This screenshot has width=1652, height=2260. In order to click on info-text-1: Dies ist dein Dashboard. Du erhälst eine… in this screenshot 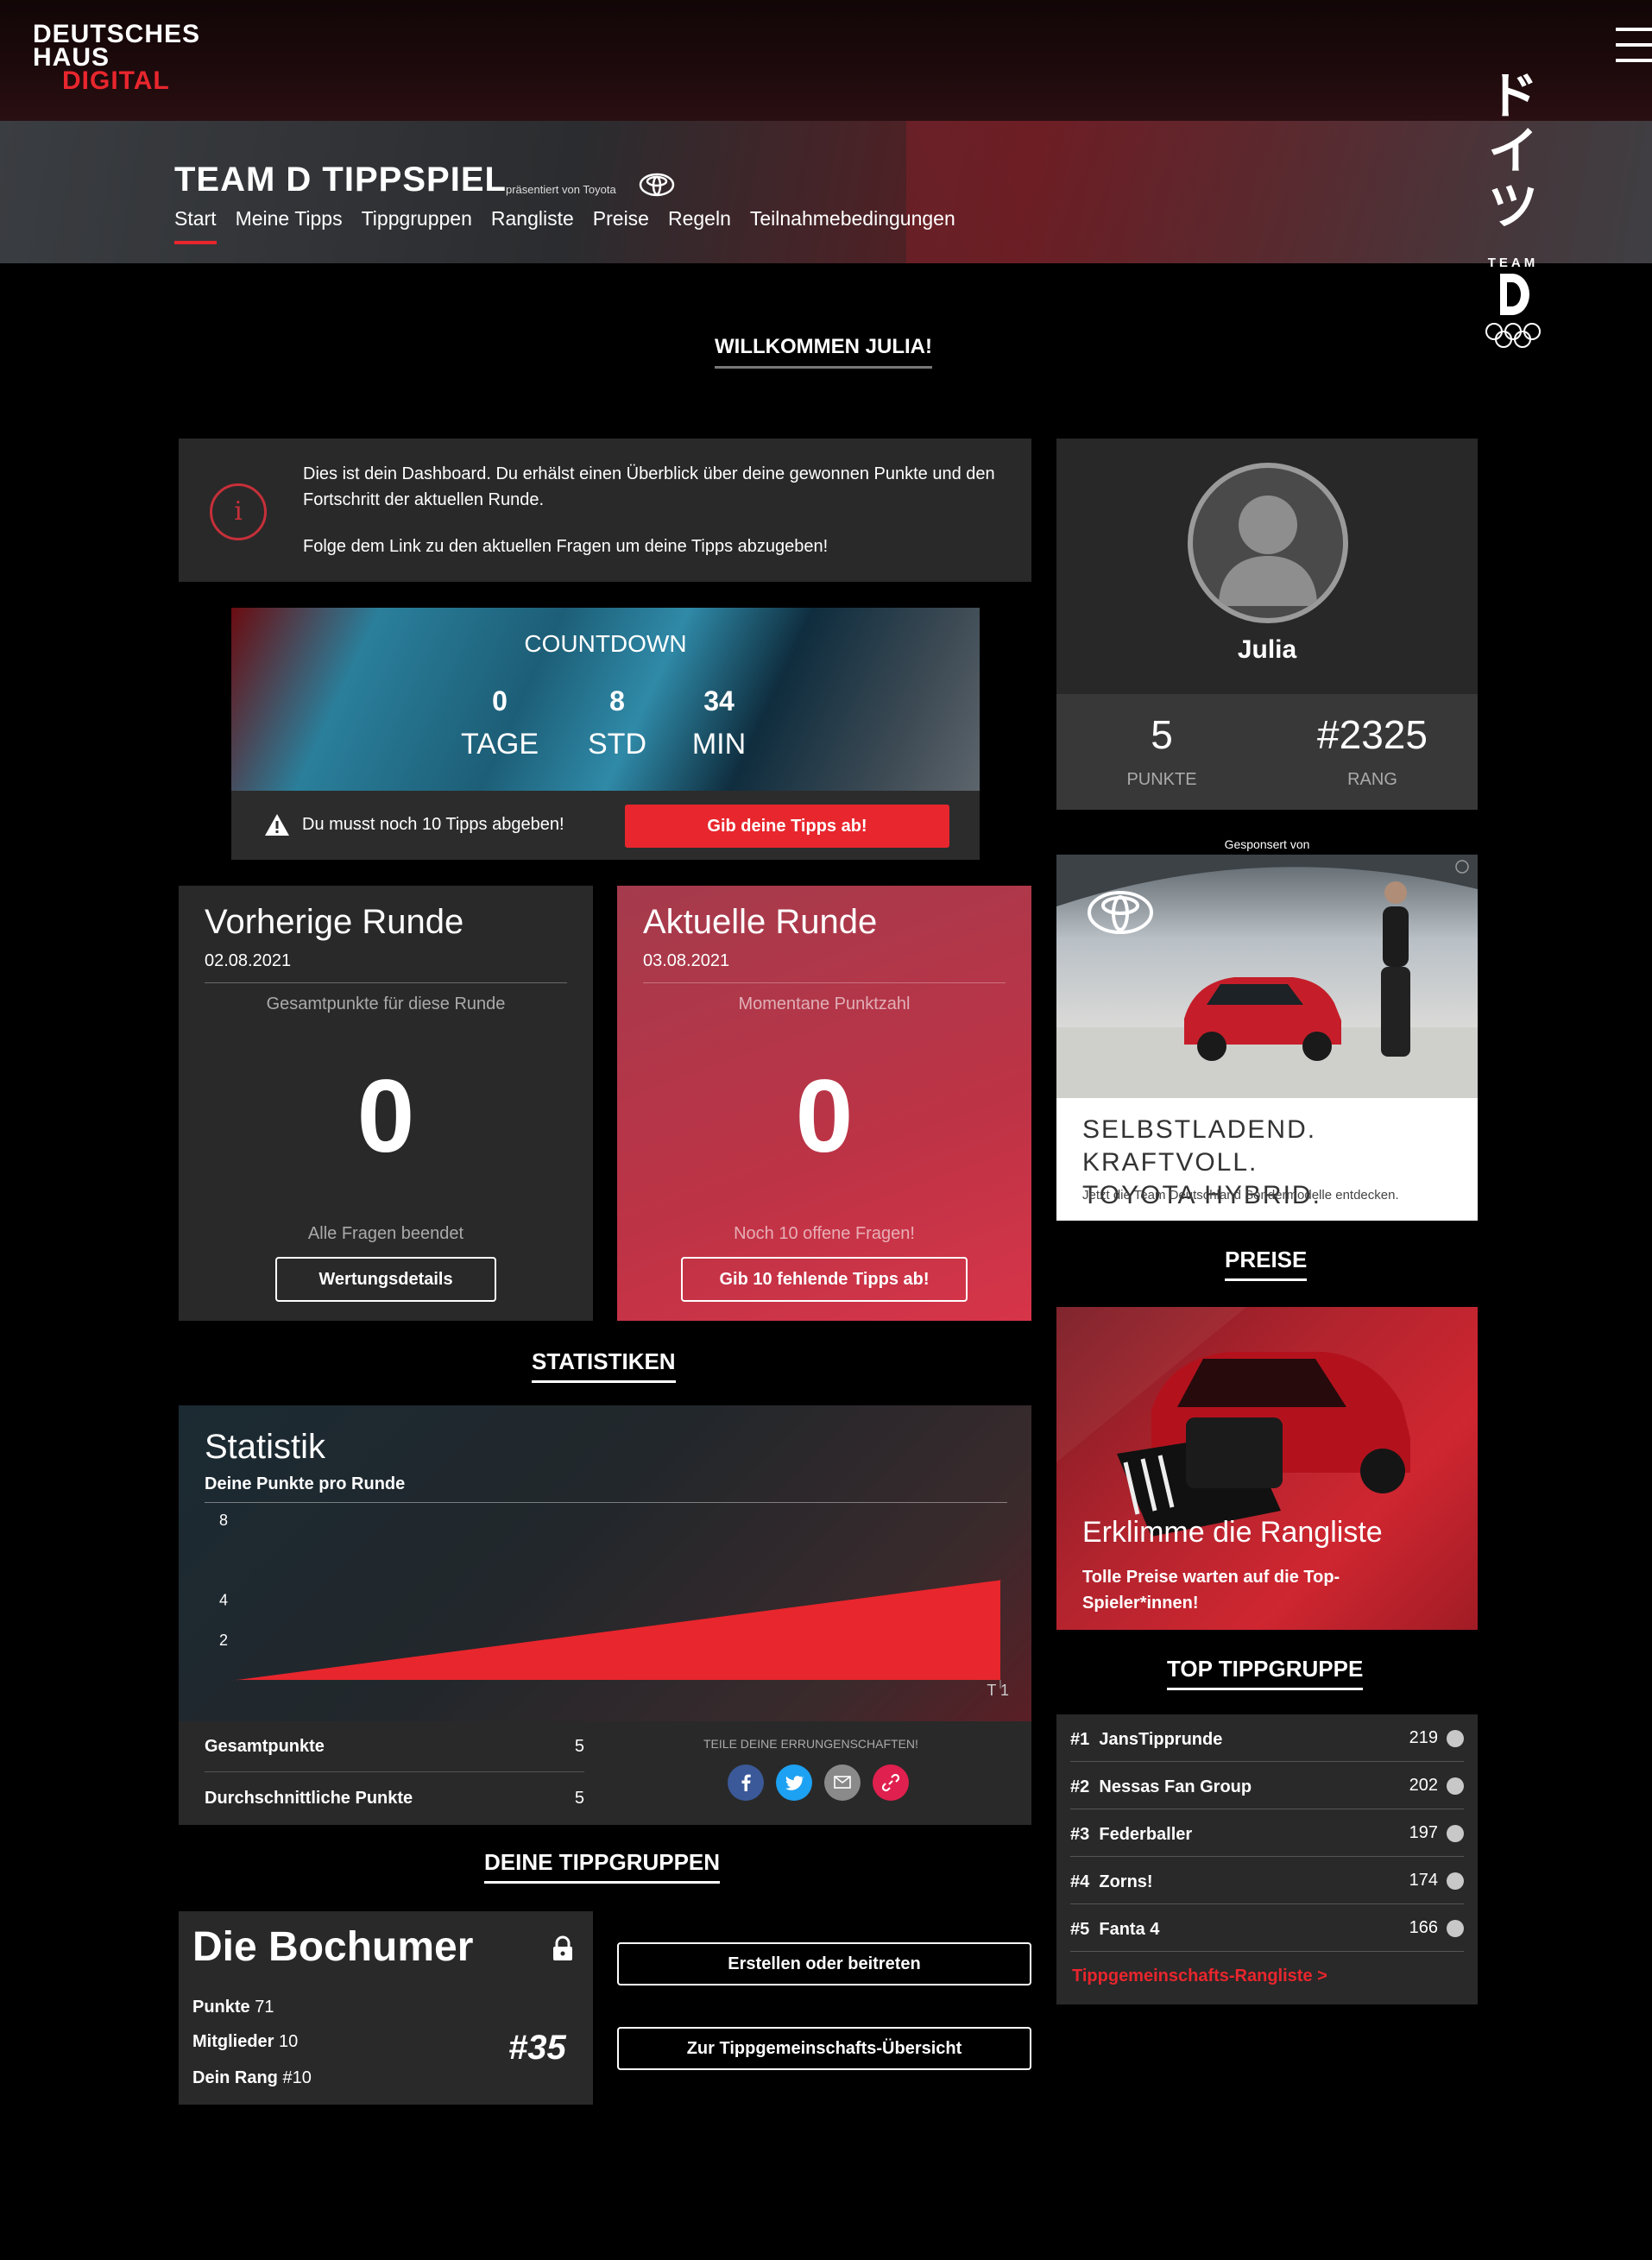, I will do `click(649, 487)`.